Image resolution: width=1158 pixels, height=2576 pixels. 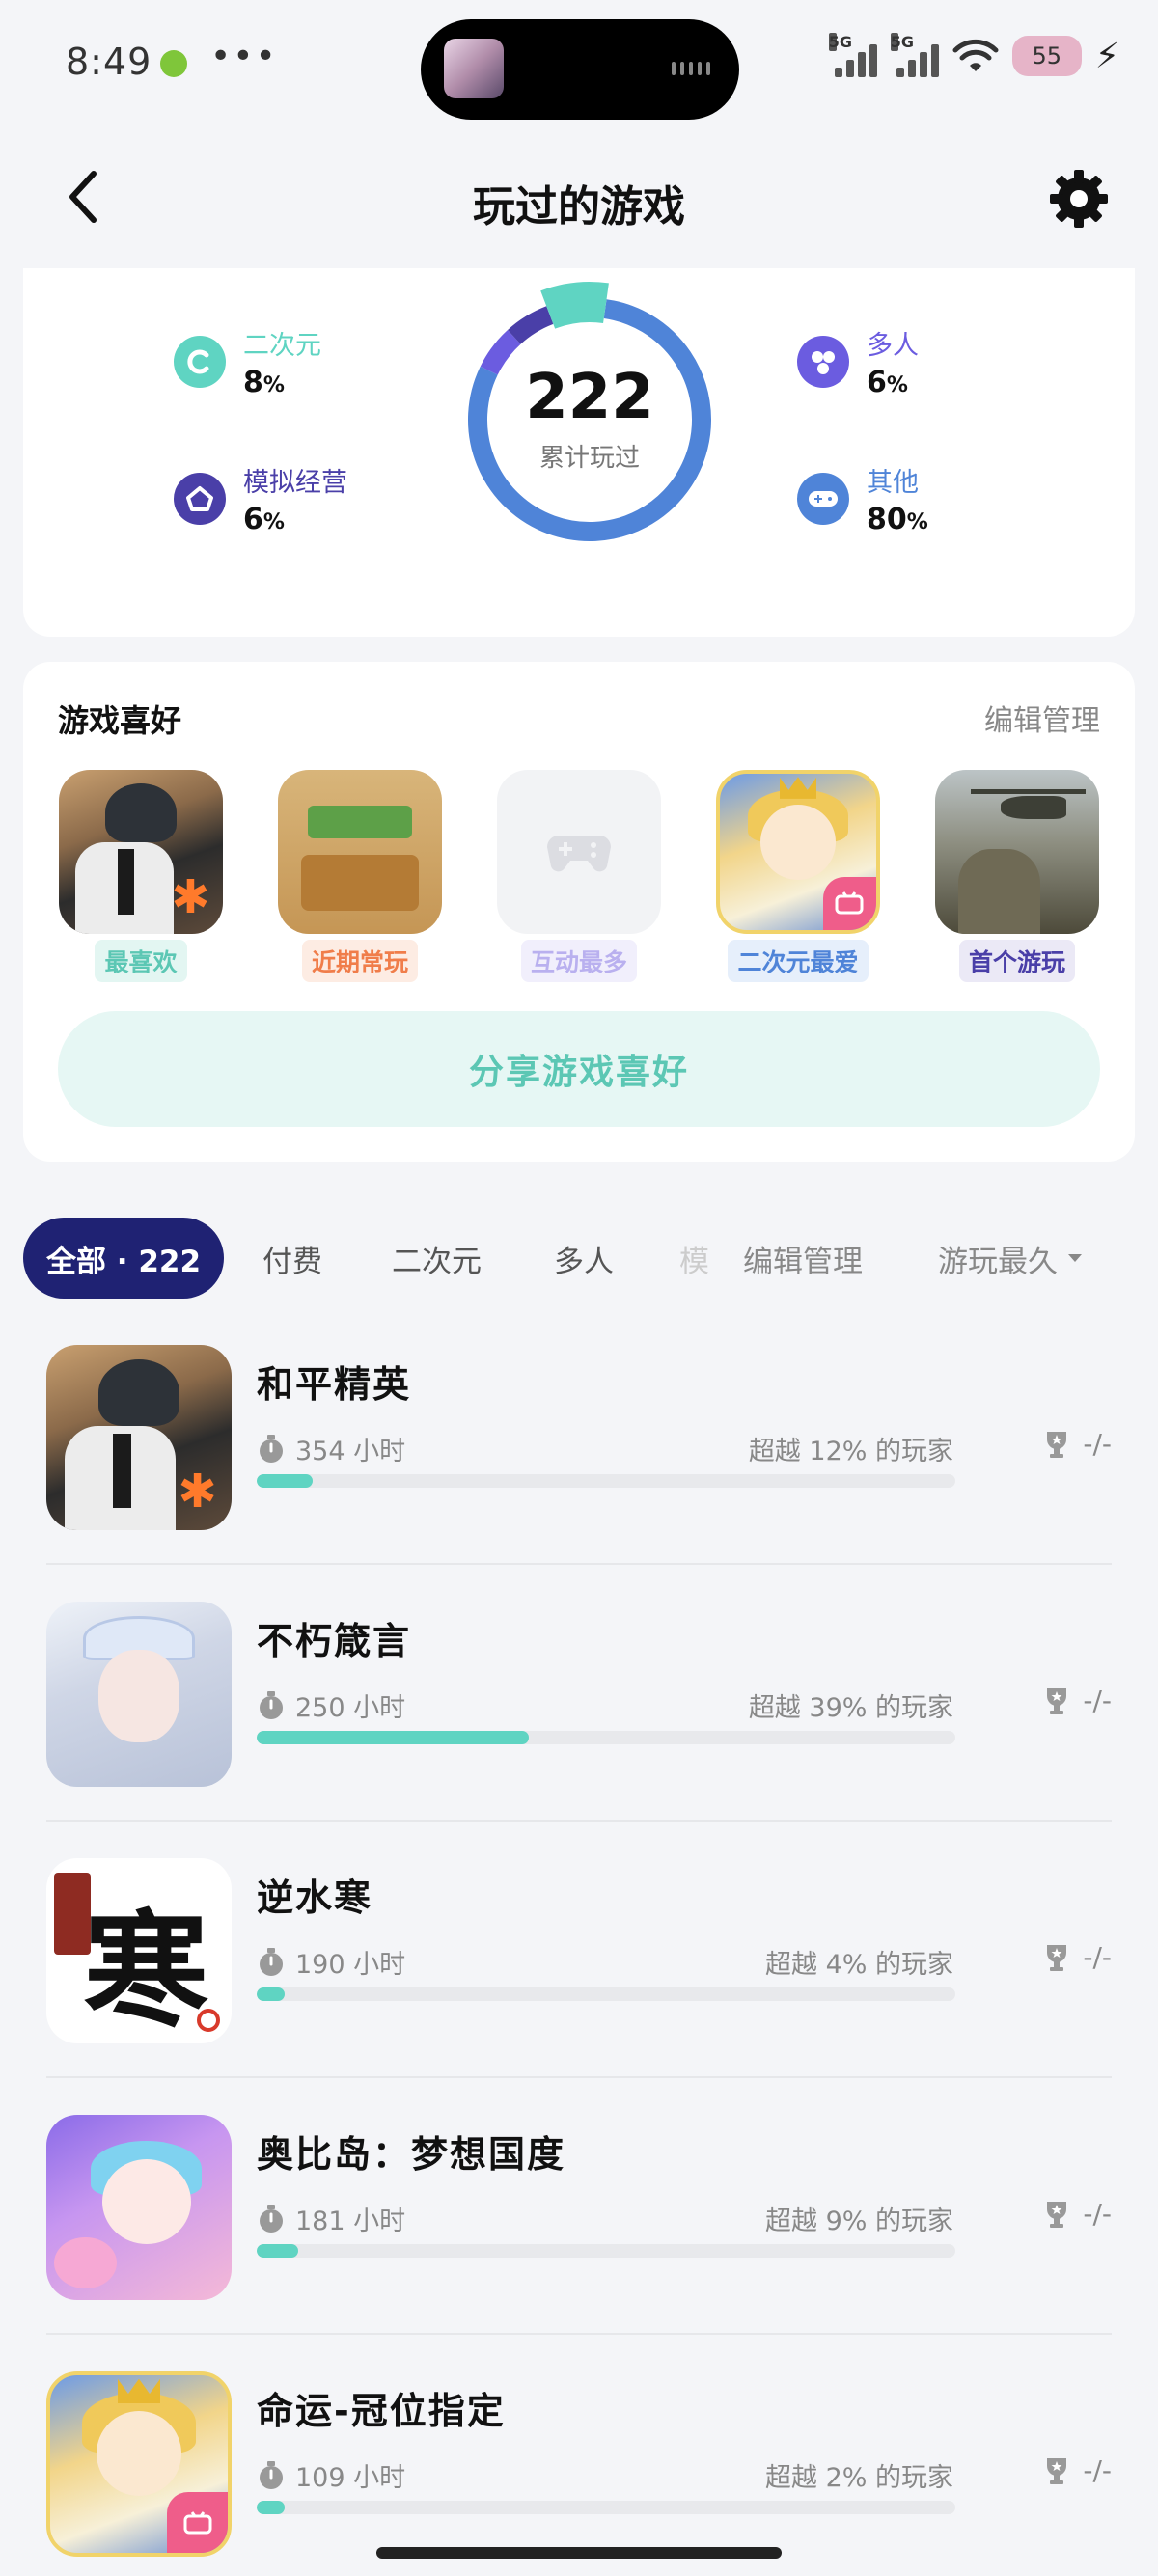 I want to click on signal-1-icon: 5G, so click(x=852, y=55).